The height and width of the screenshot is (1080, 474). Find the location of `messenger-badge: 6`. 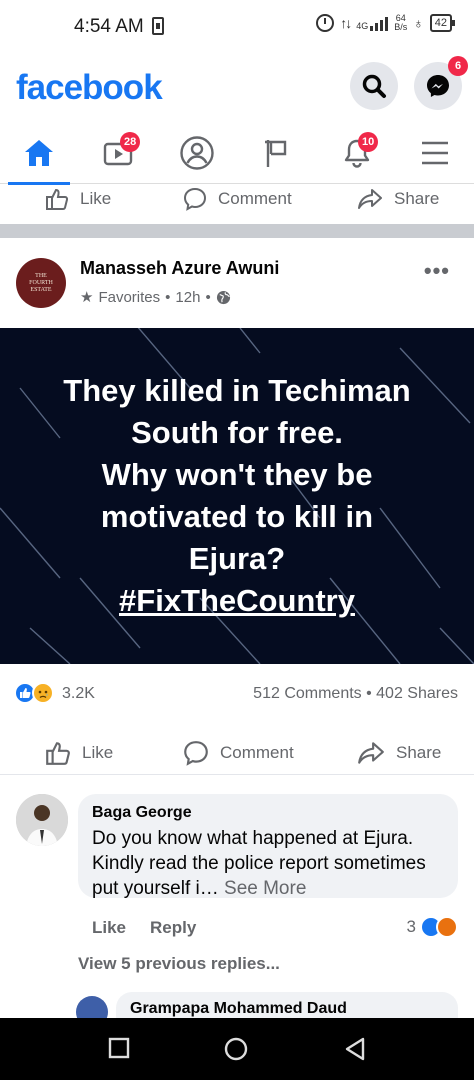

messenger-badge: 6 is located at coordinates (458, 66).